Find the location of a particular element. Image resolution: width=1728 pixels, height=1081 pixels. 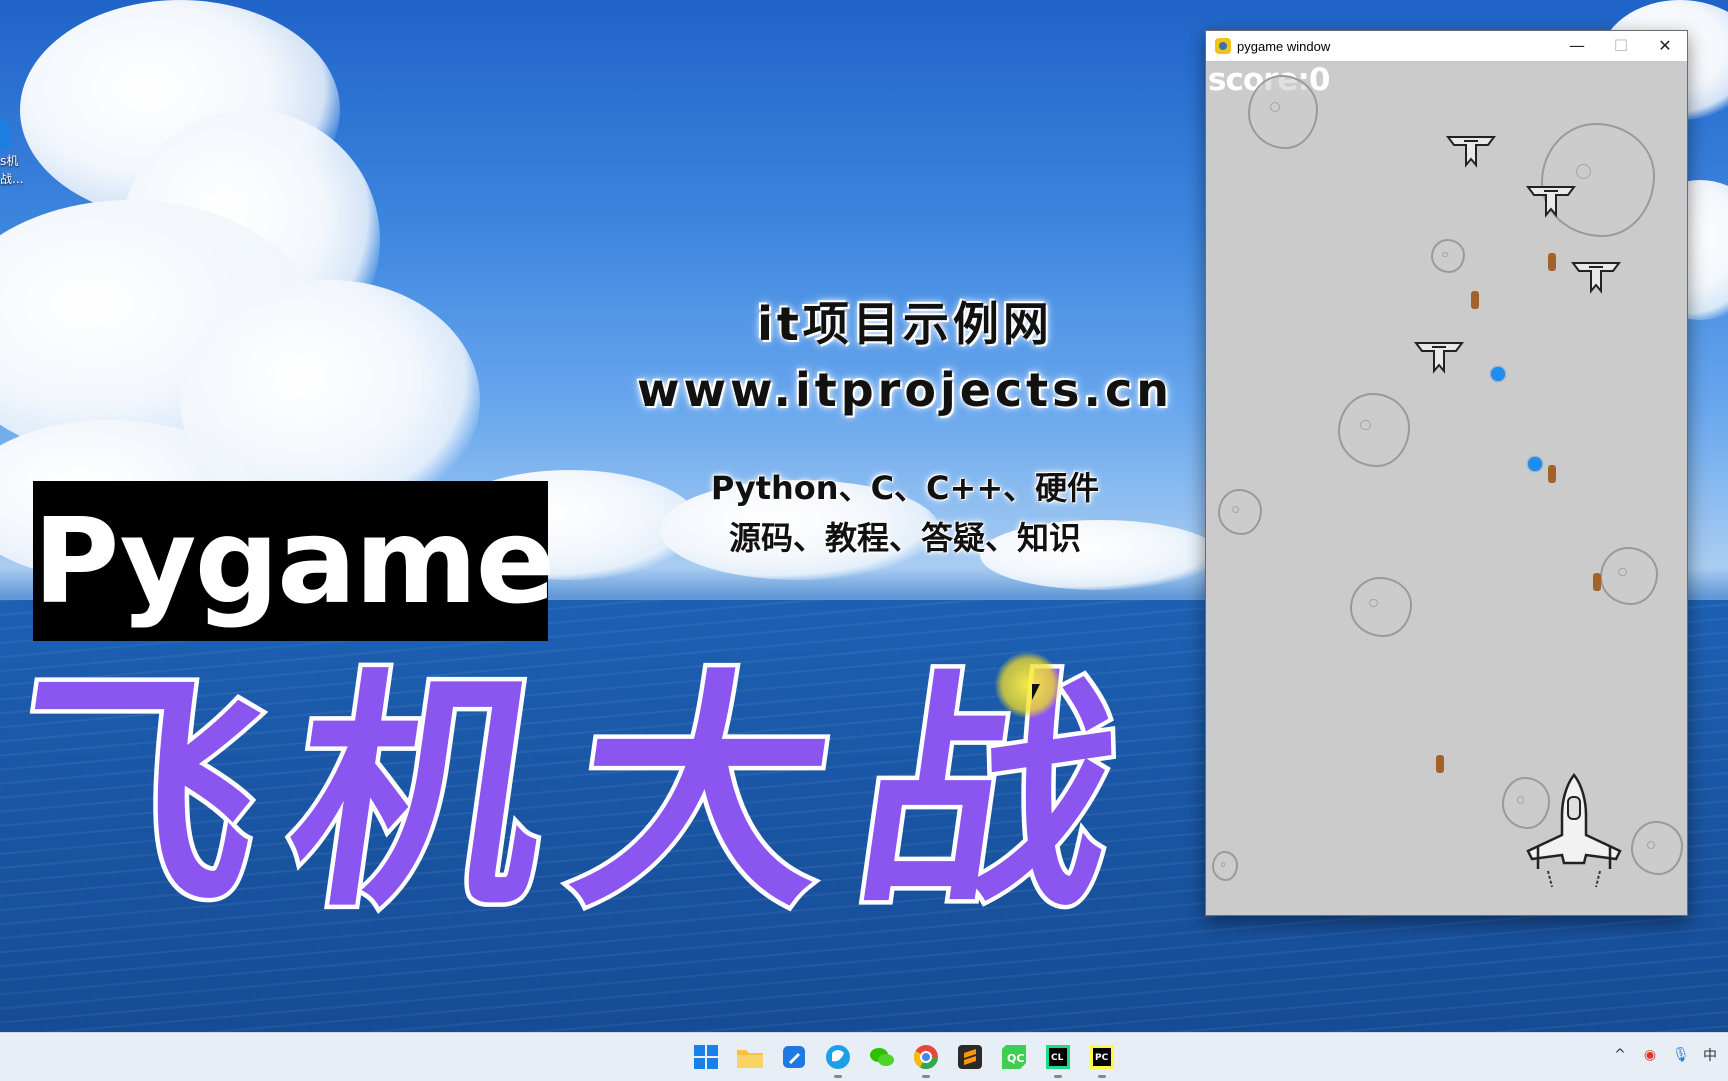

qt-creator-icon: QC is located at coordinates (1014, 1057).